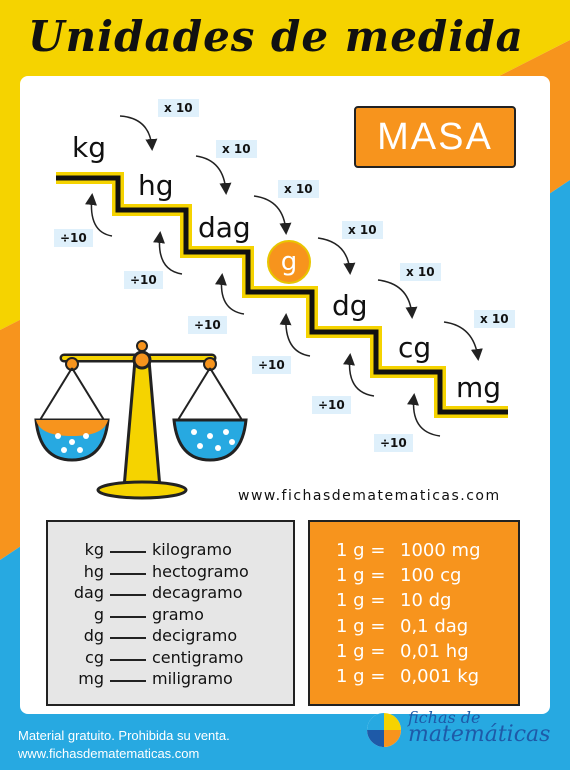 The image size is (570, 770). Describe the element at coordinates (94, 549) in the screenshot. I see `legend-abbr: kg` at that location.